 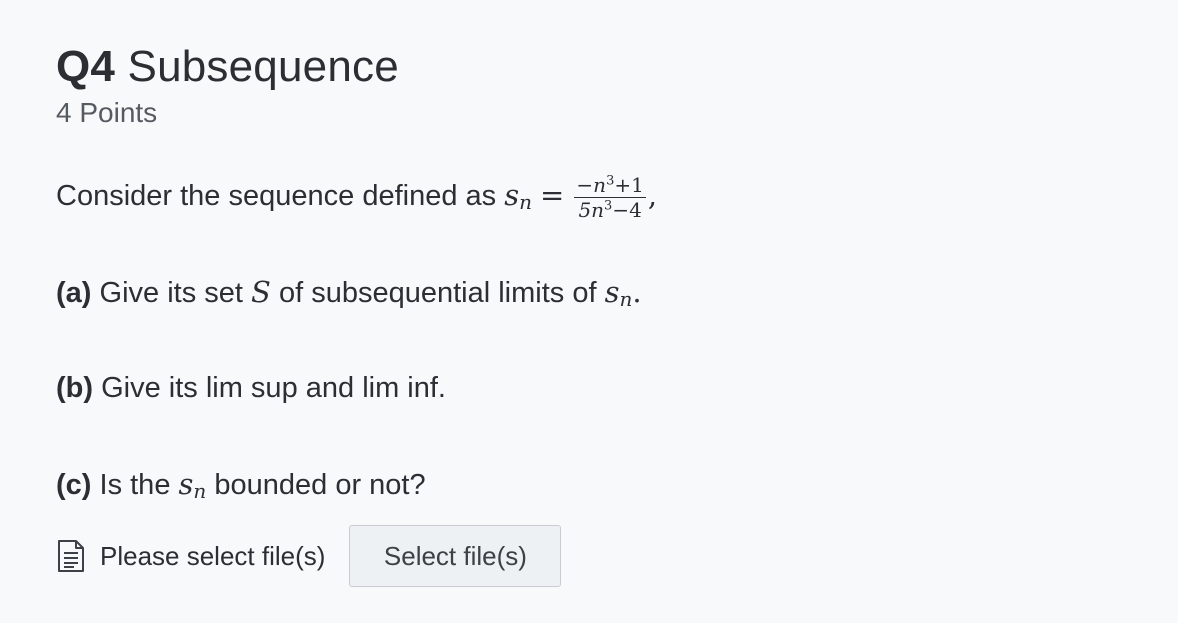 I want to click on part-c-sequence-symbol: sn, so click(x=192, y=485).